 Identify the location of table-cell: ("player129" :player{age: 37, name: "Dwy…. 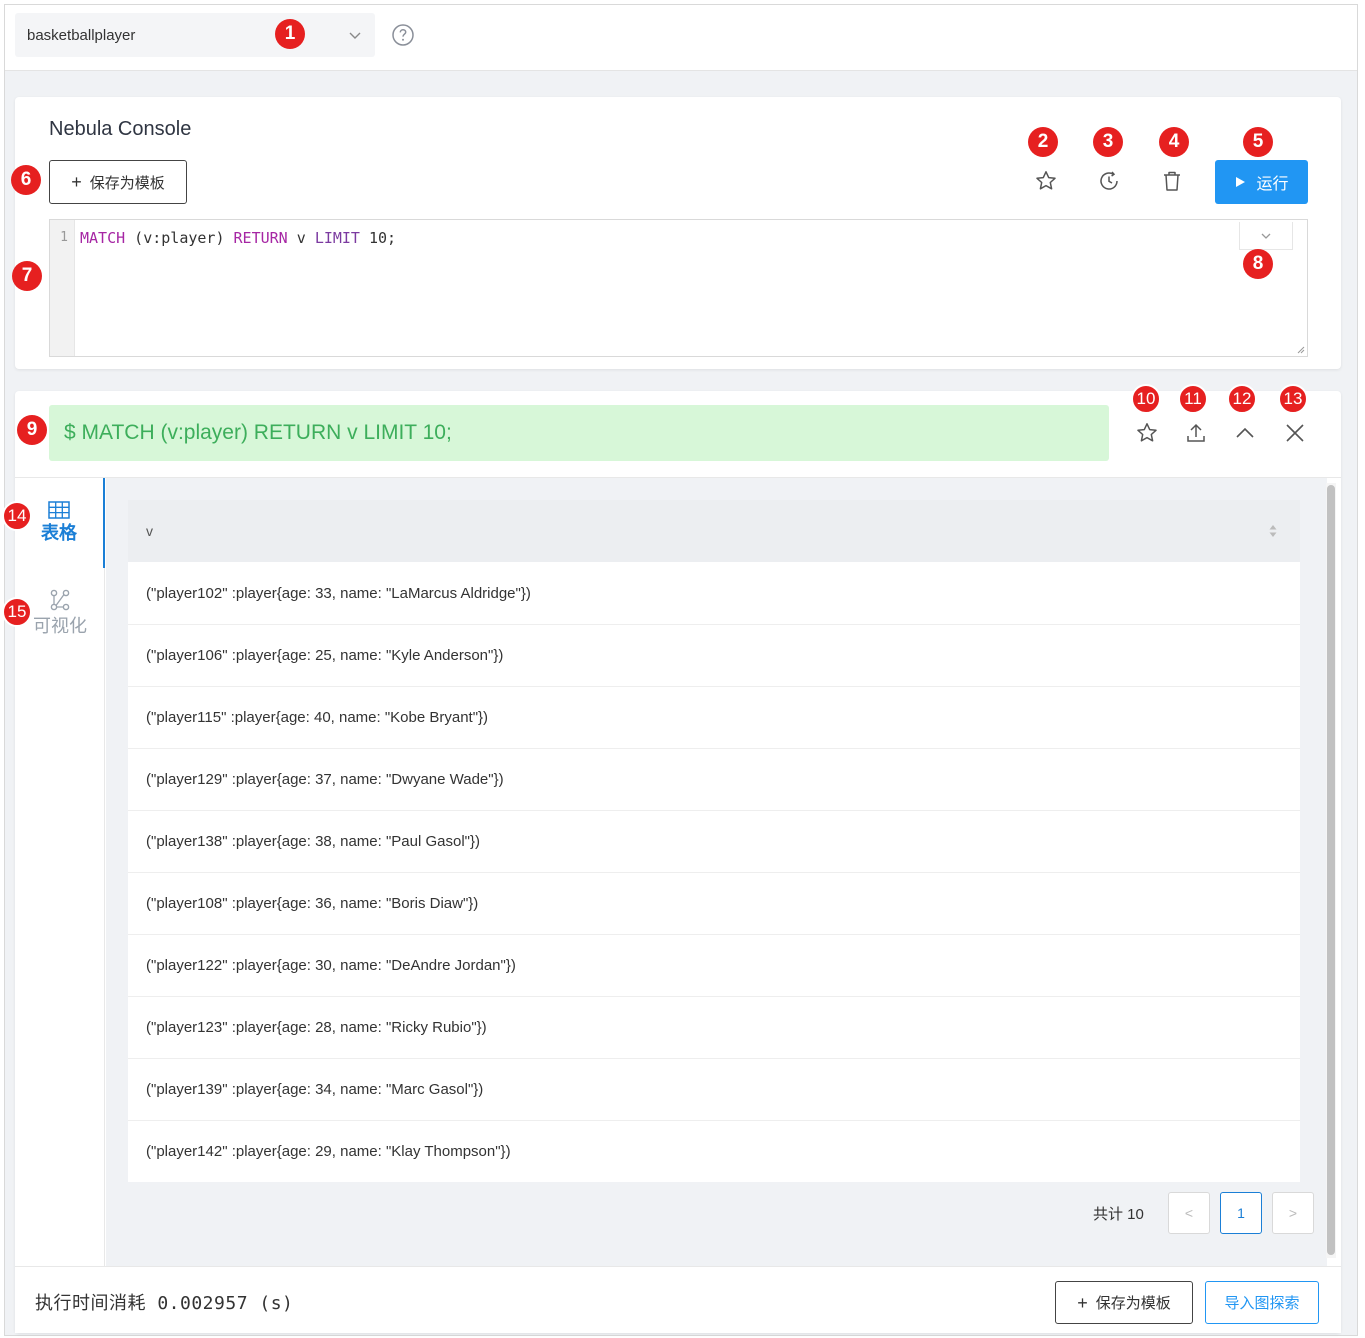
(325, 779).